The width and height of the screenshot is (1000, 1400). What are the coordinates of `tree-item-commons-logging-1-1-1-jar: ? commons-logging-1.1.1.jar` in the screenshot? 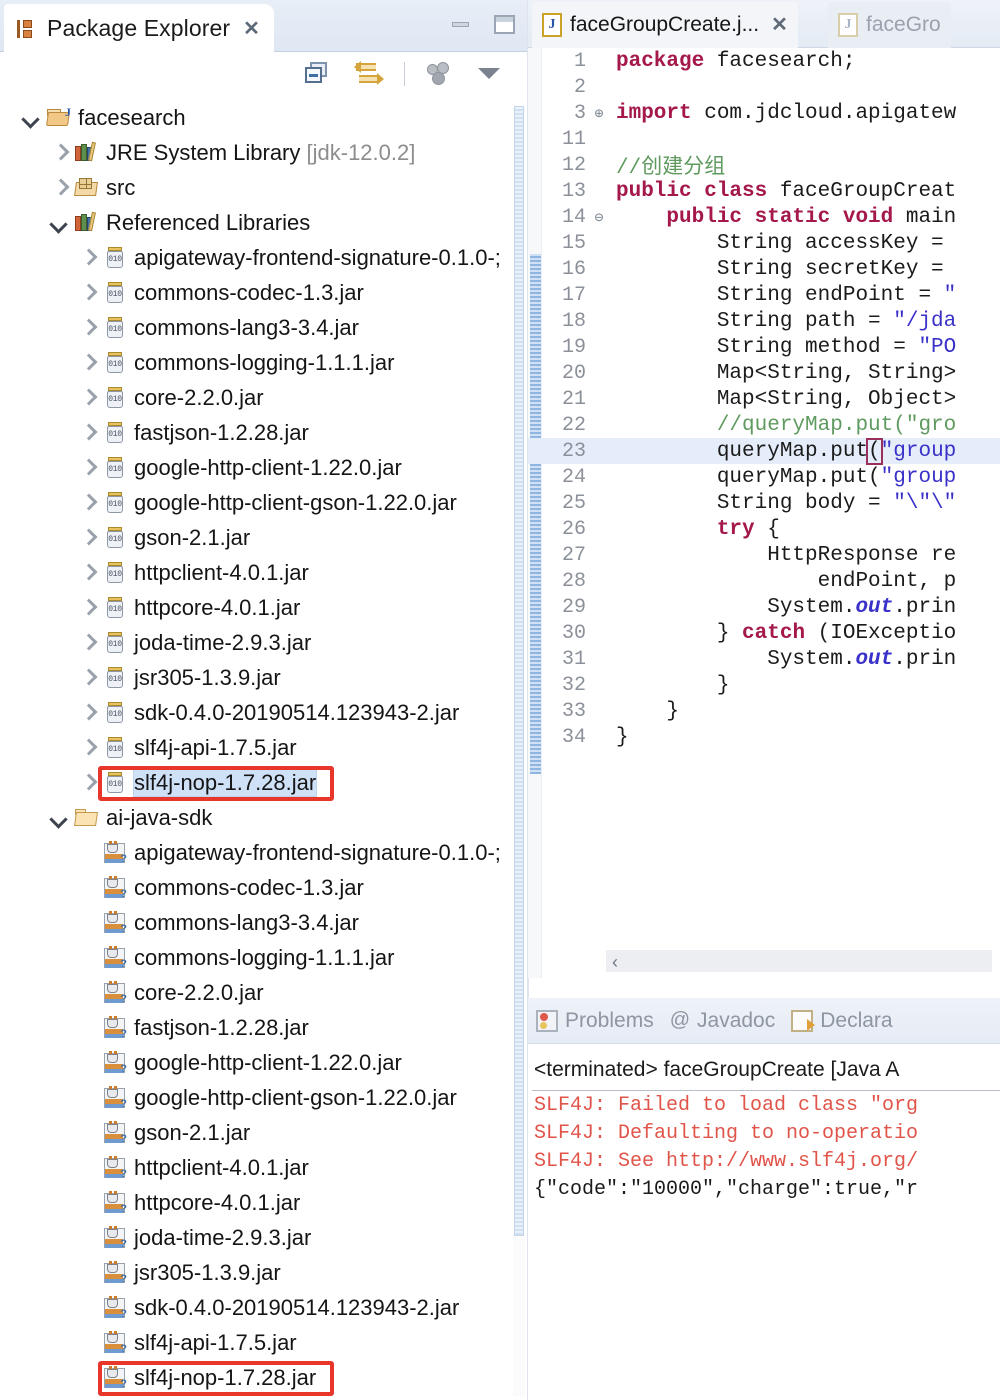 It's located at (263, 957).